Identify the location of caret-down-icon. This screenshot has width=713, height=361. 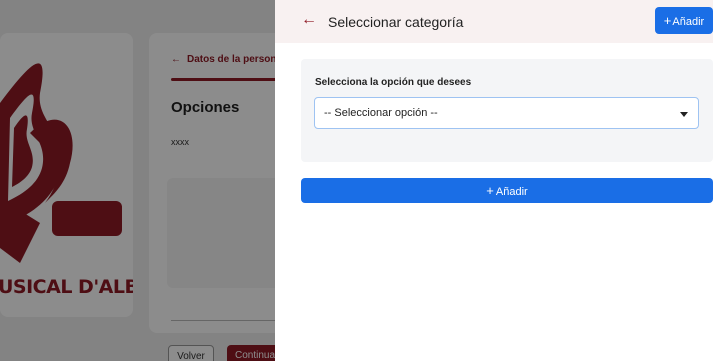
(684, 114).